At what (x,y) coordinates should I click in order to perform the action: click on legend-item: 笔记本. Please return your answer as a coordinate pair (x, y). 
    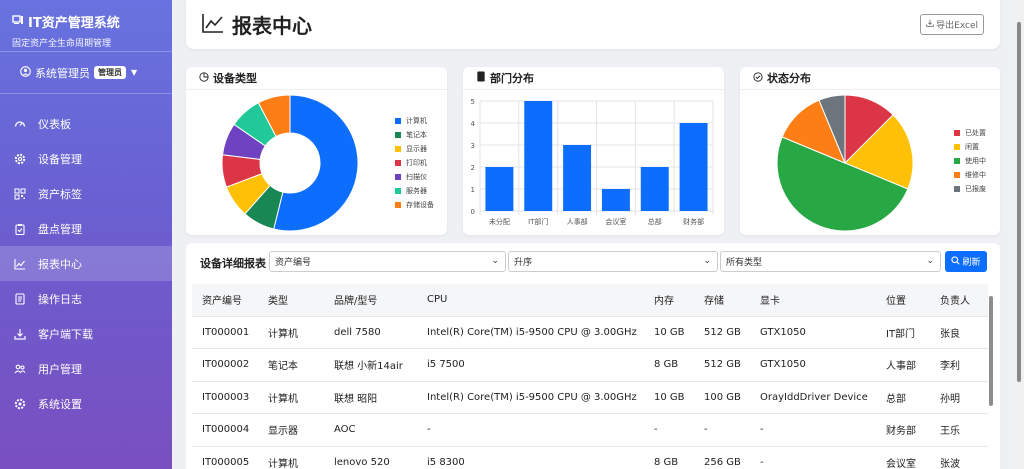
    Looking at the image, I should click on (414, 135).